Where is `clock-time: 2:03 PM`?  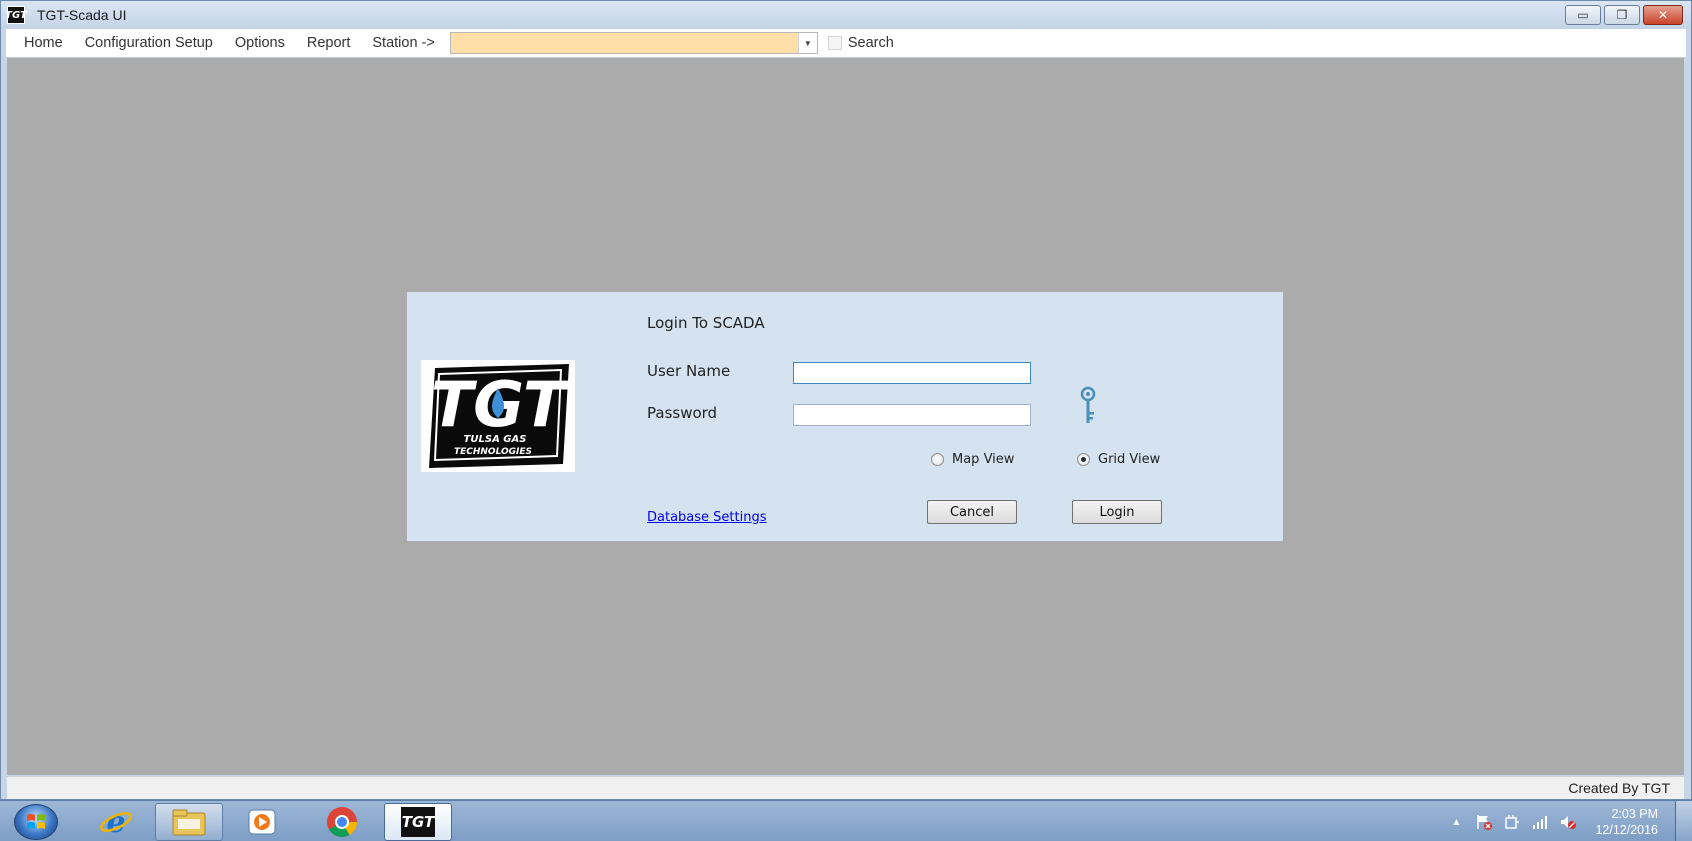
clock-time: 2:03 PM is located at coordinates (1634, 814).